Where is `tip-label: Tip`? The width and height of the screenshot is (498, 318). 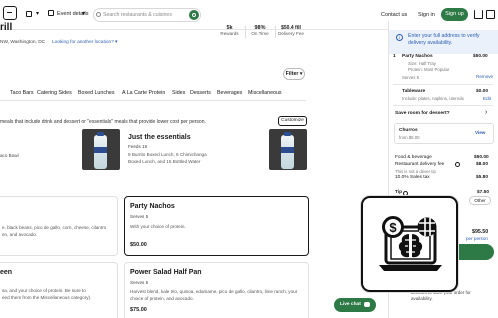
tip-label: Tip is located at coordinates (399, 192).